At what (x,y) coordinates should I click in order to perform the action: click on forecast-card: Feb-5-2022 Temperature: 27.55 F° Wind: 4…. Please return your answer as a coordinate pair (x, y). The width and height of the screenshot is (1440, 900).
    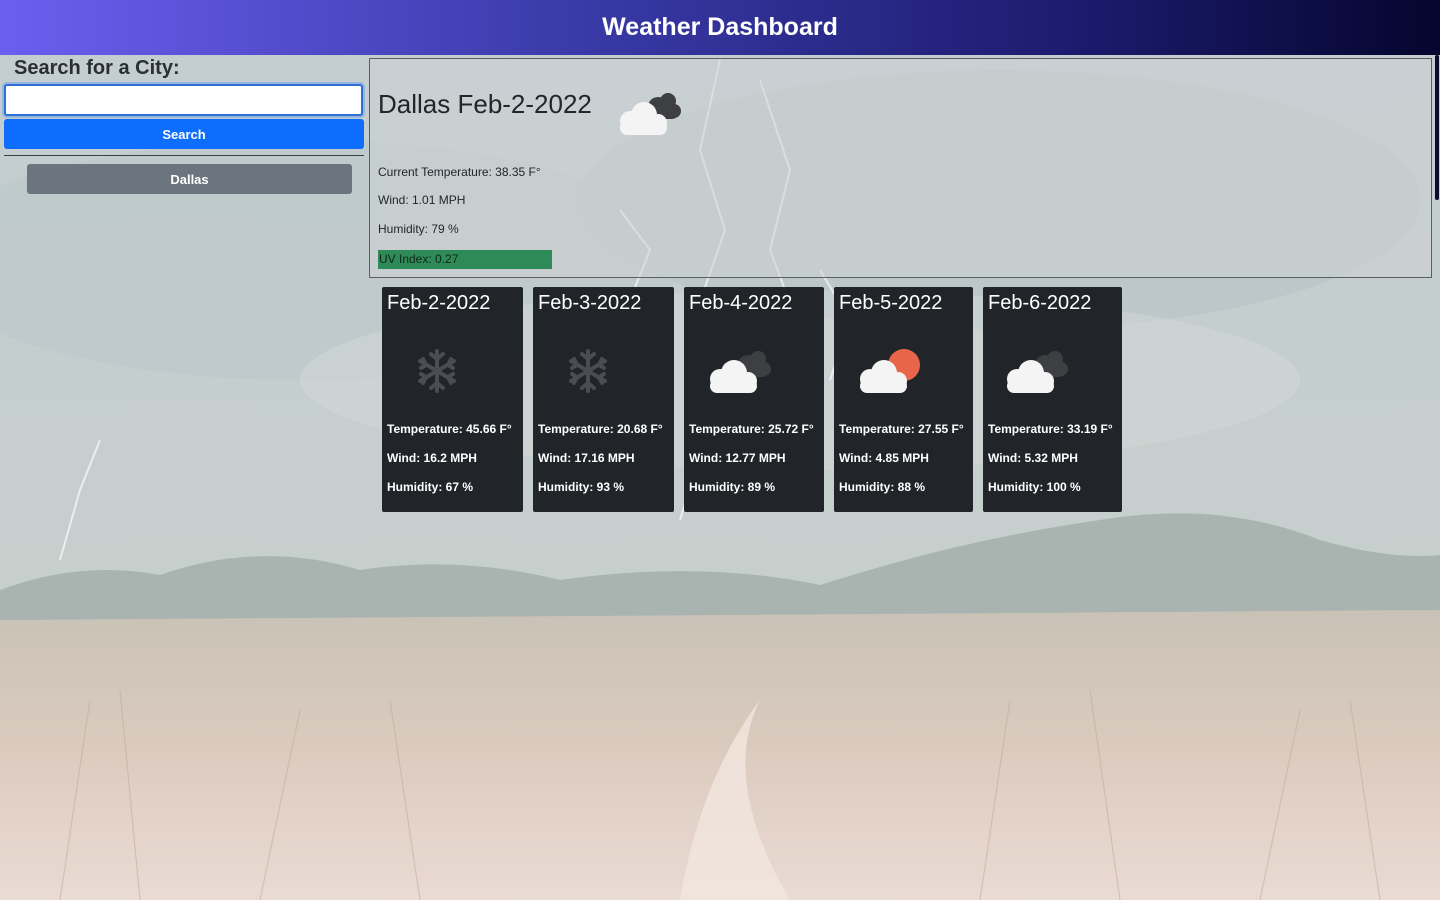
    Looking at the image, I should click on (903, 399).